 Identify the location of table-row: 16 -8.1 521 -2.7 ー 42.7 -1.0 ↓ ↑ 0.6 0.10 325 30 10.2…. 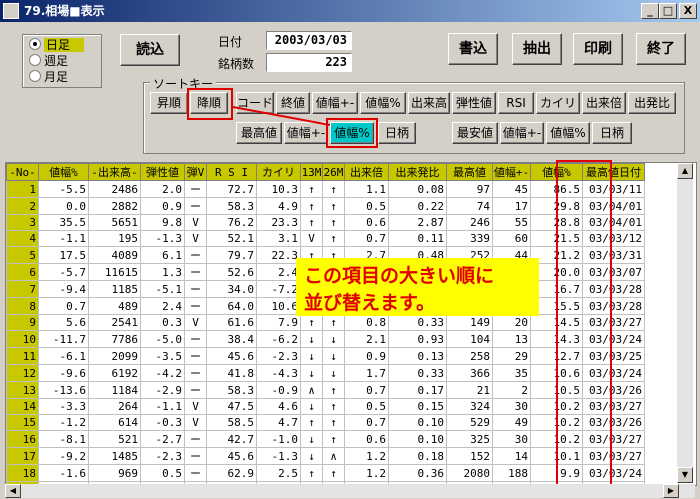
(325, 439).